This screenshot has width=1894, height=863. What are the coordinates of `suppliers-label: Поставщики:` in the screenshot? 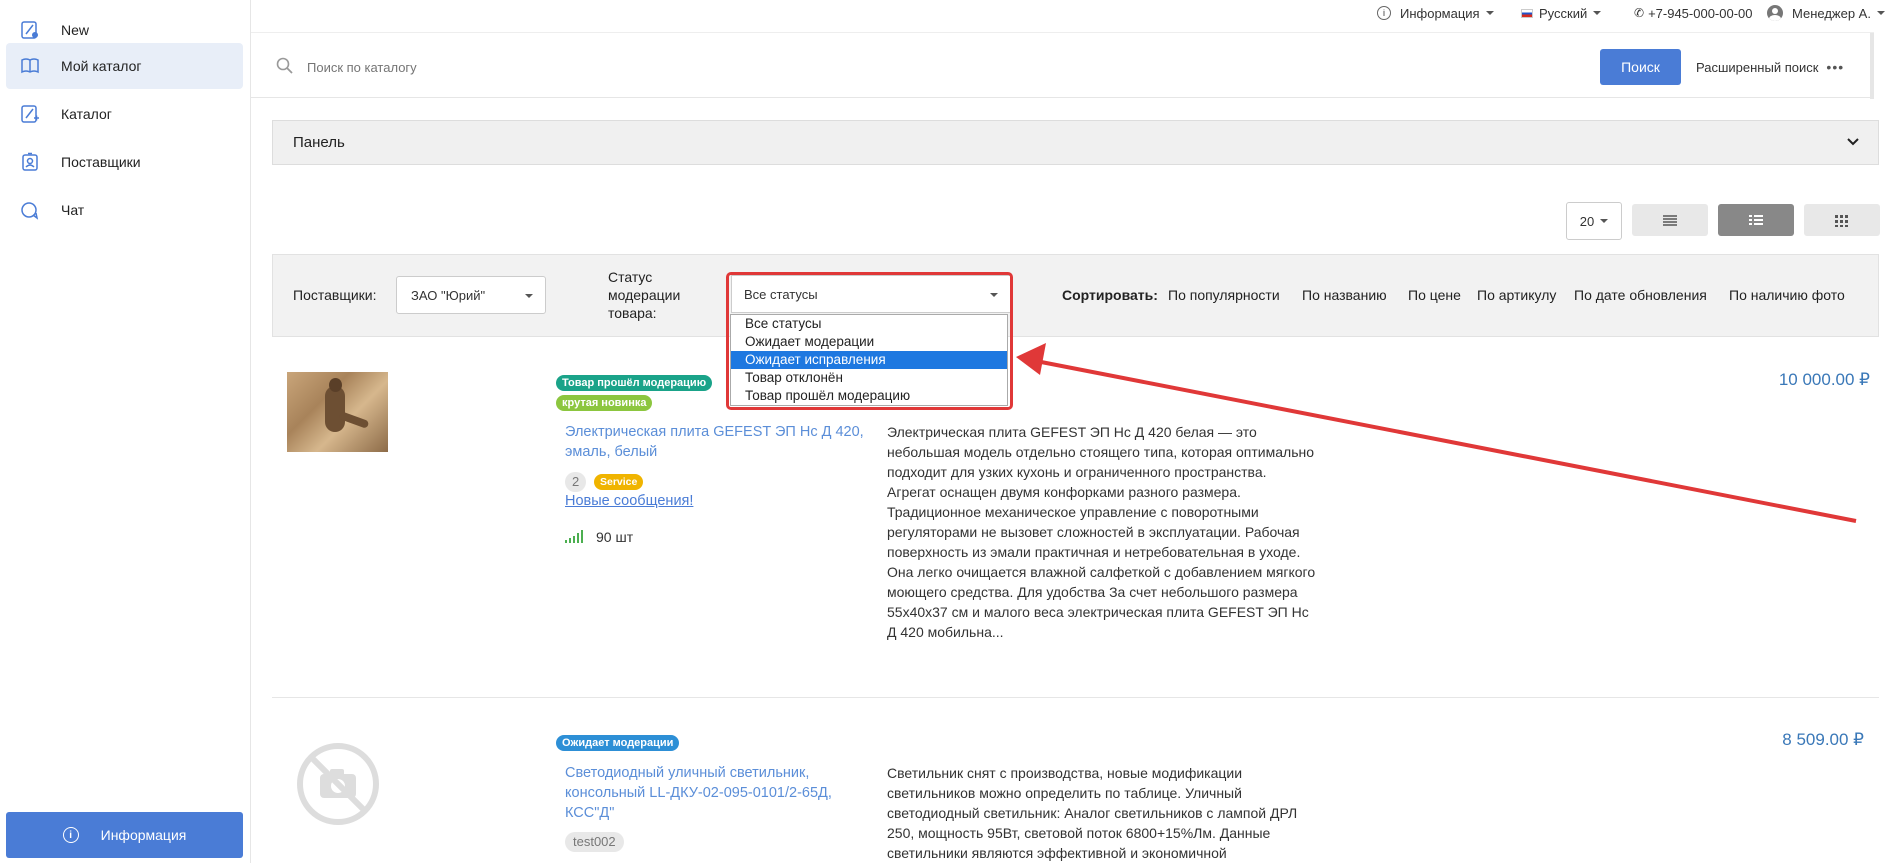 It's located at (335, 295).